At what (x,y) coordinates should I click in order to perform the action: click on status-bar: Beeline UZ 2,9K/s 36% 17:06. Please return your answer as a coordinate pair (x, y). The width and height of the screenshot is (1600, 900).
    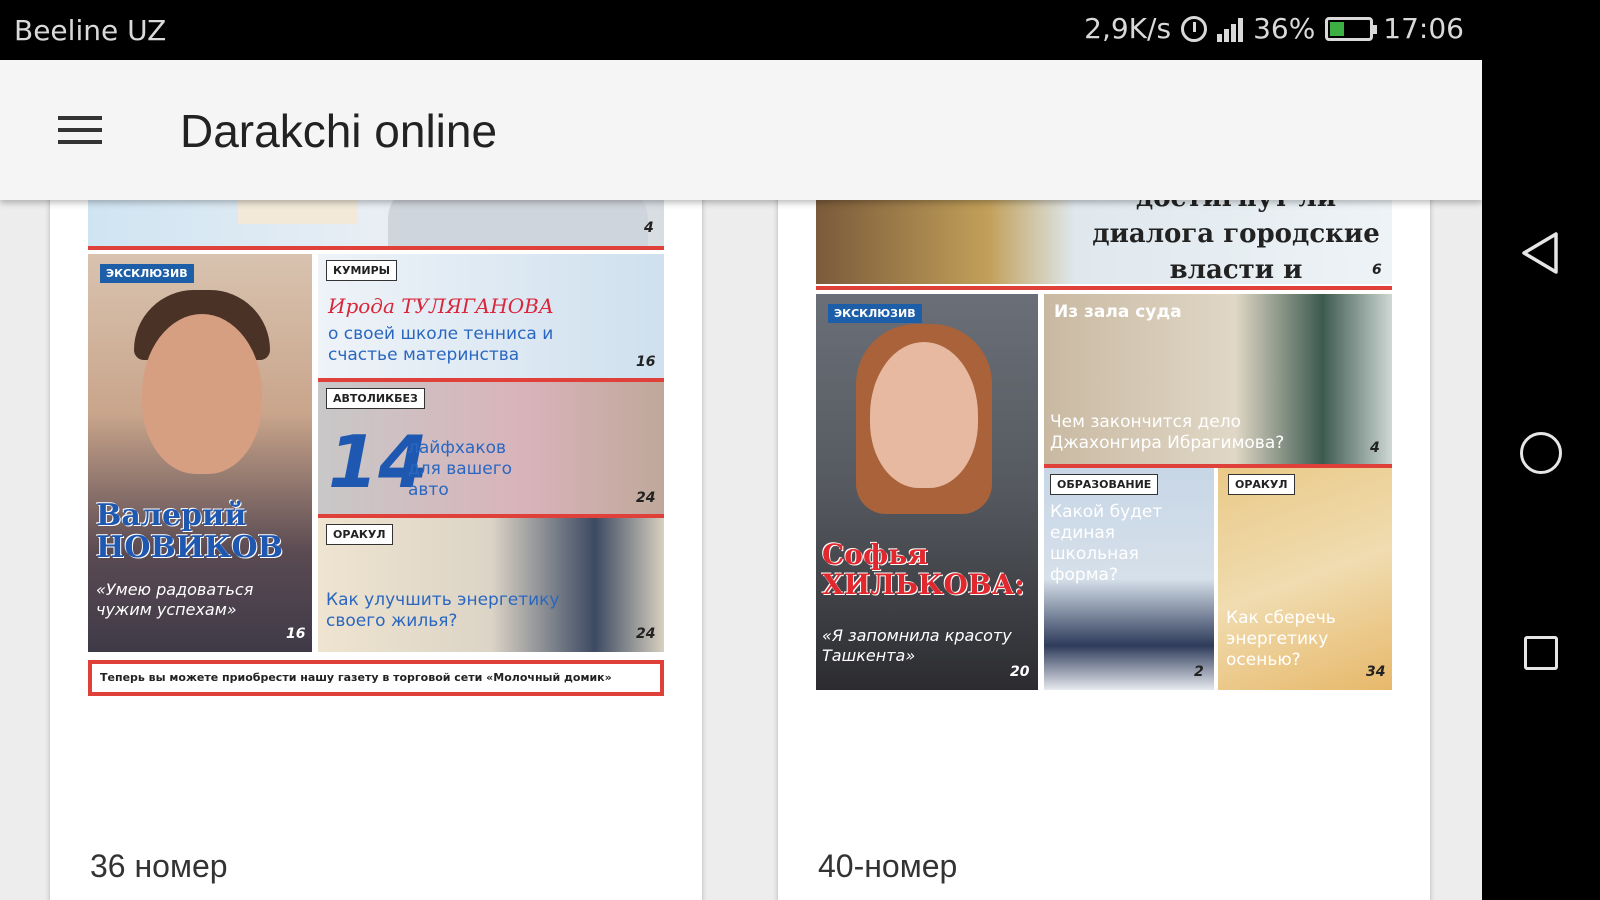
    Looking at the image, I should click on (800, 30).